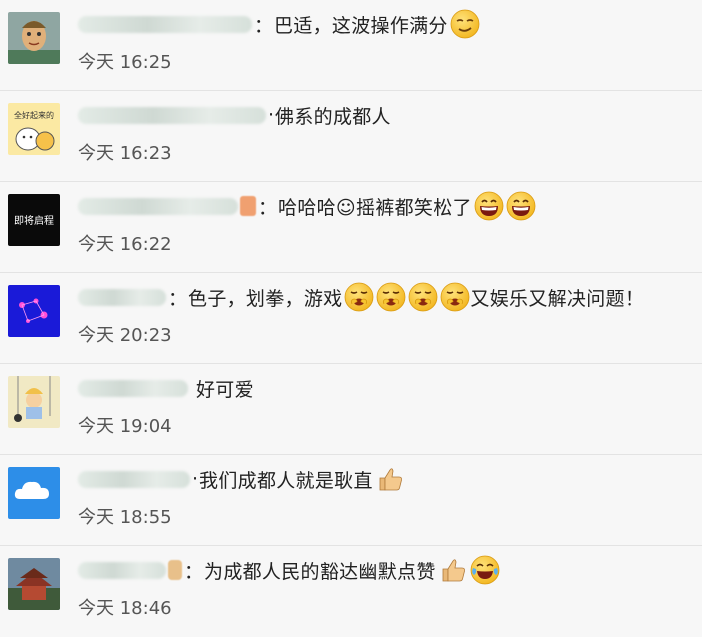 The height and width of the screenshot is (637, 702). I want to click on comment-item: 即将启程 ： 哈哈哈☺摇裤都笑松了 今天 16:22, so click(351, 227).